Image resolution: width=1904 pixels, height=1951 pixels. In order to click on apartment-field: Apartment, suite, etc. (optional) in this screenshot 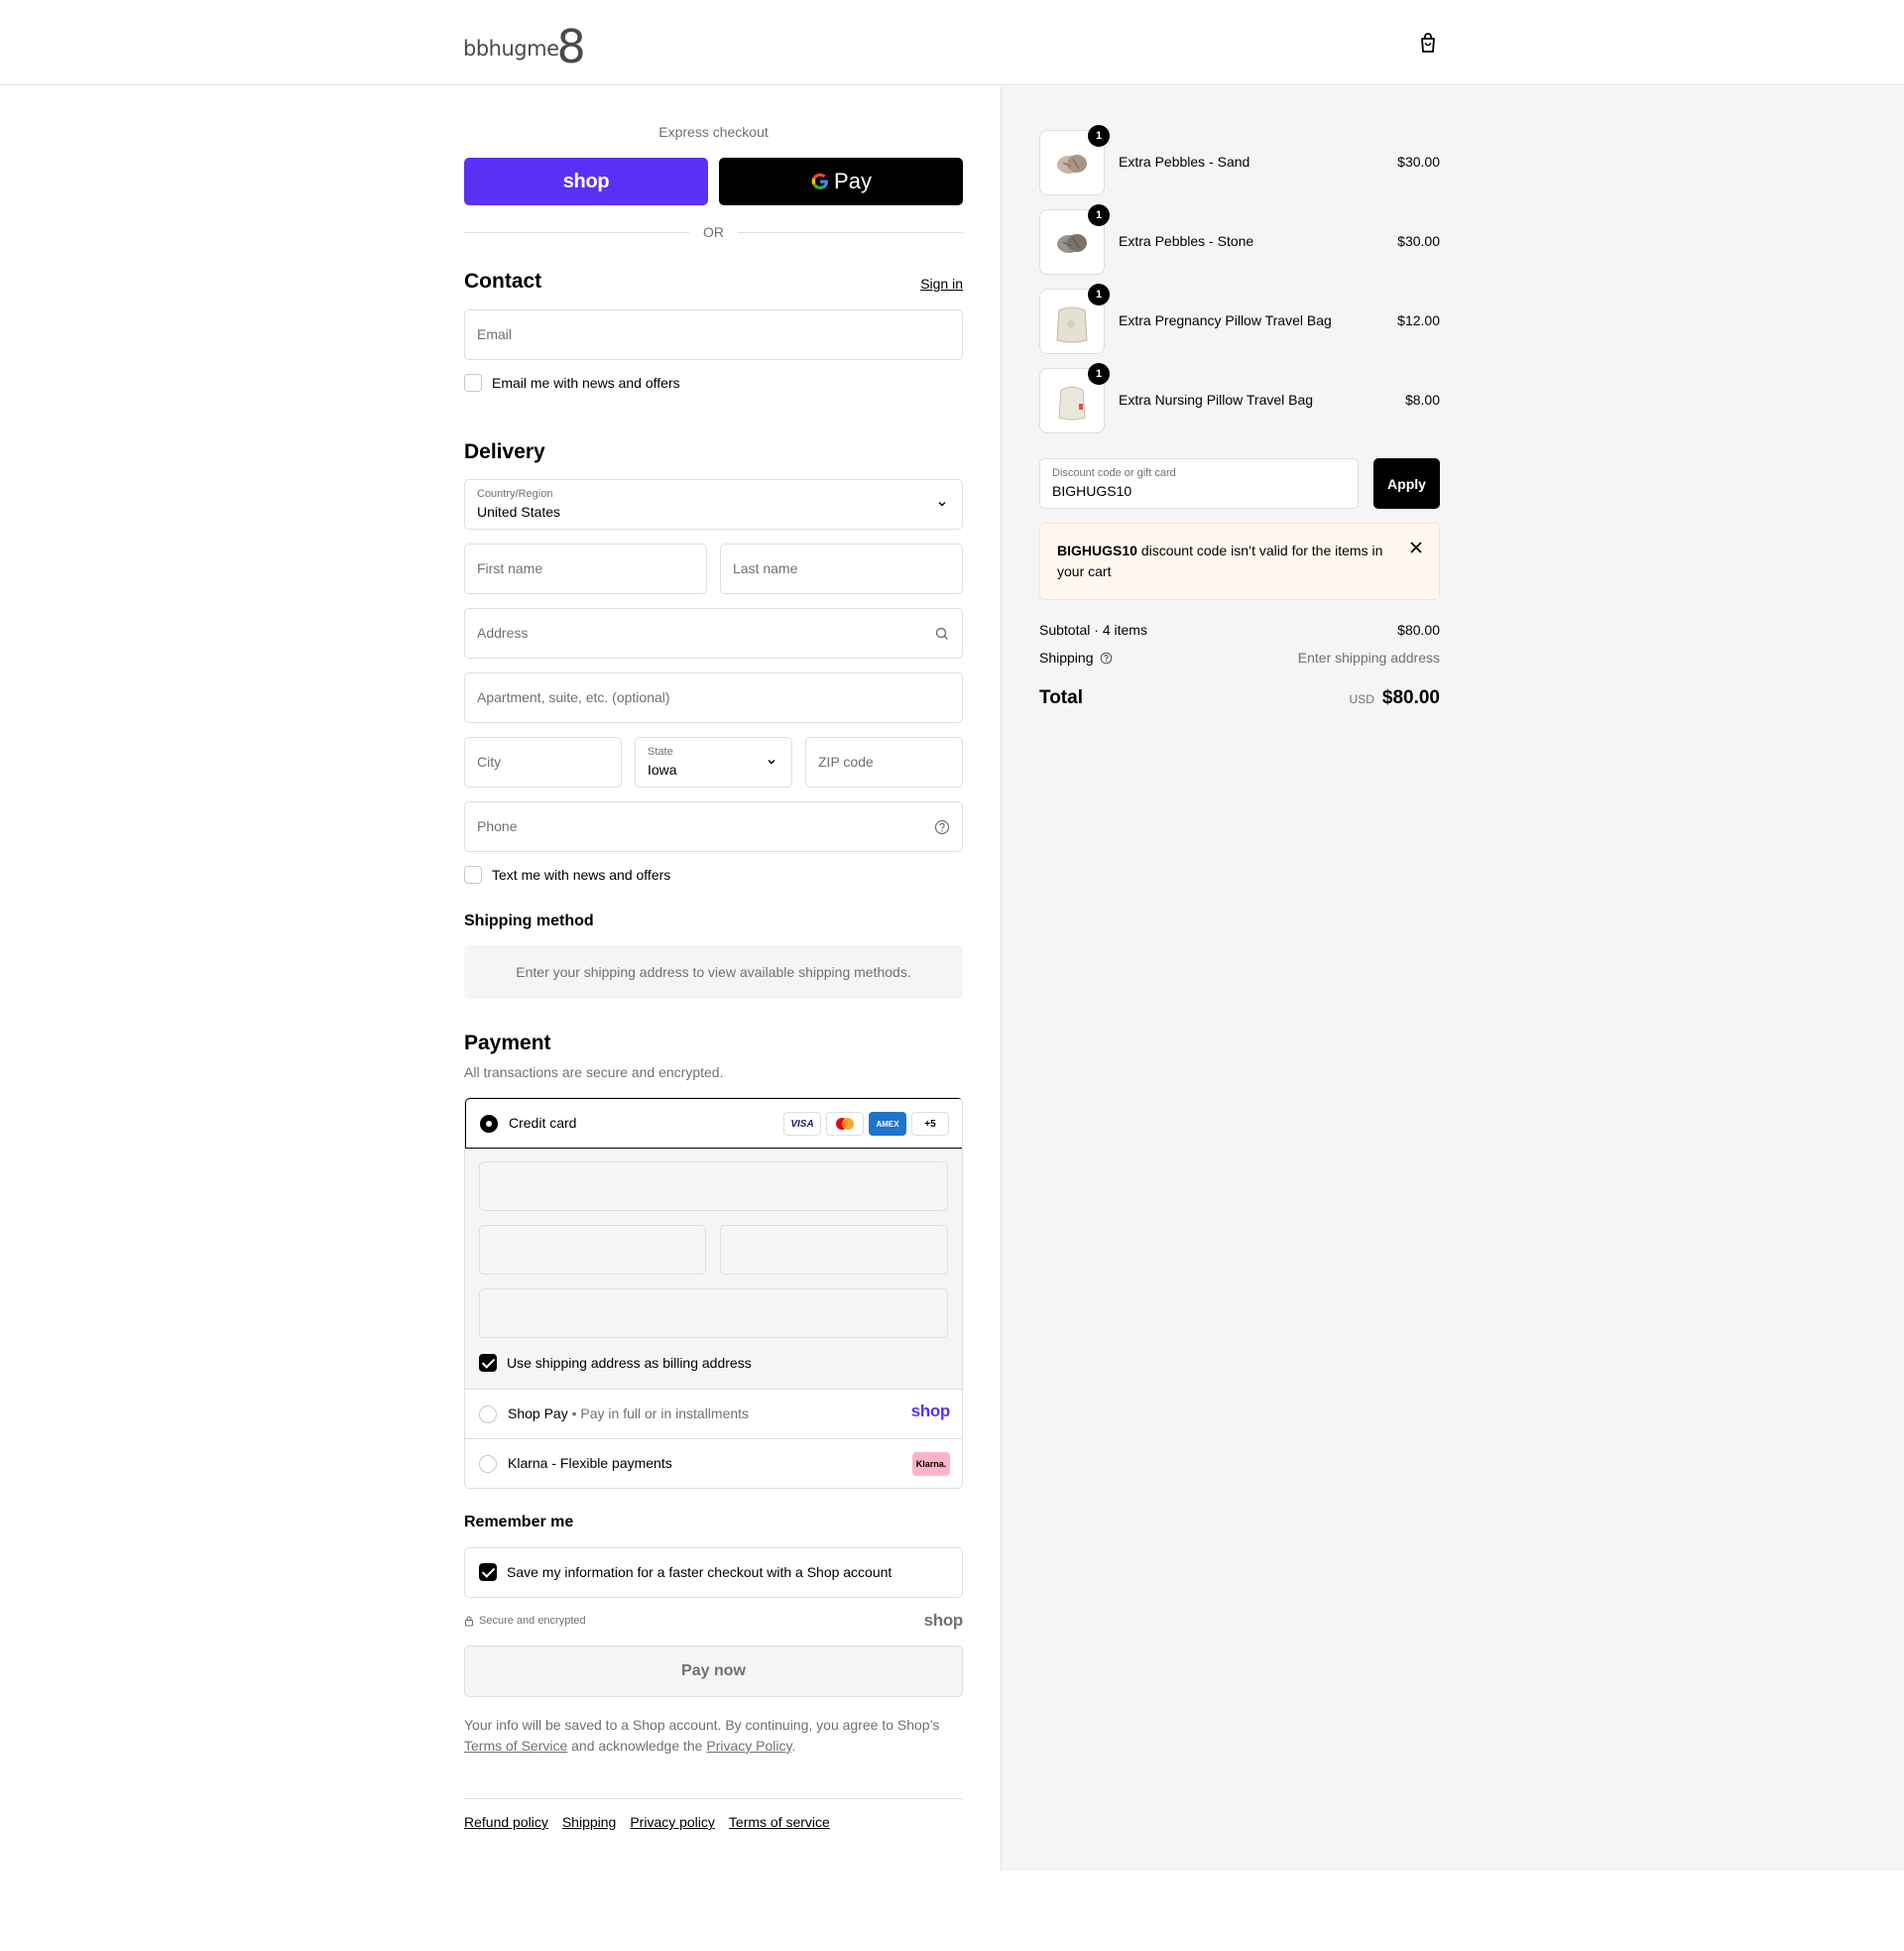, I will do `click(713, 697)`.